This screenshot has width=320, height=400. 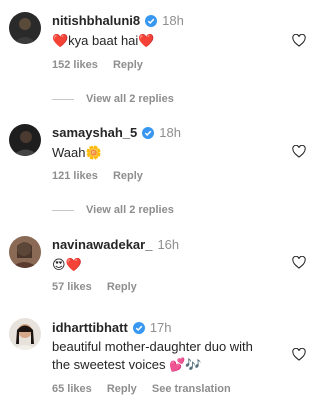 I want to click on username: samayshah_5, so click(x=94, y=132).